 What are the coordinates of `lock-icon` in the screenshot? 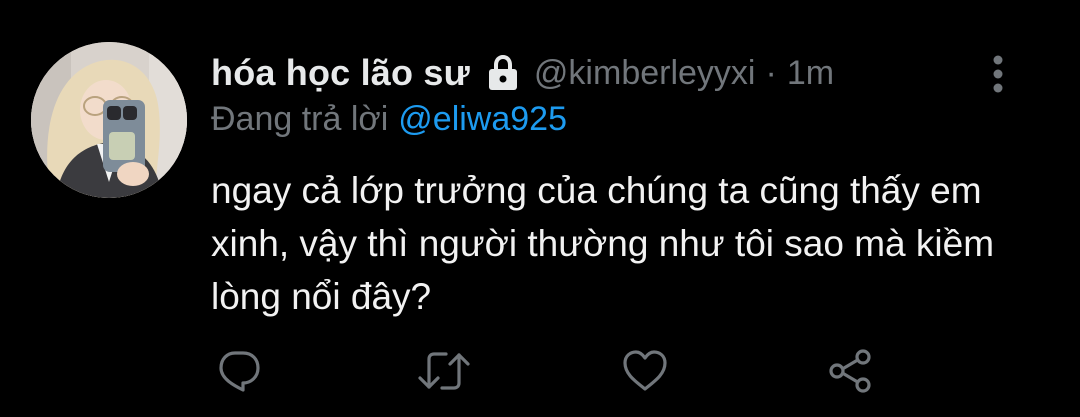 It's located at (503, 73).